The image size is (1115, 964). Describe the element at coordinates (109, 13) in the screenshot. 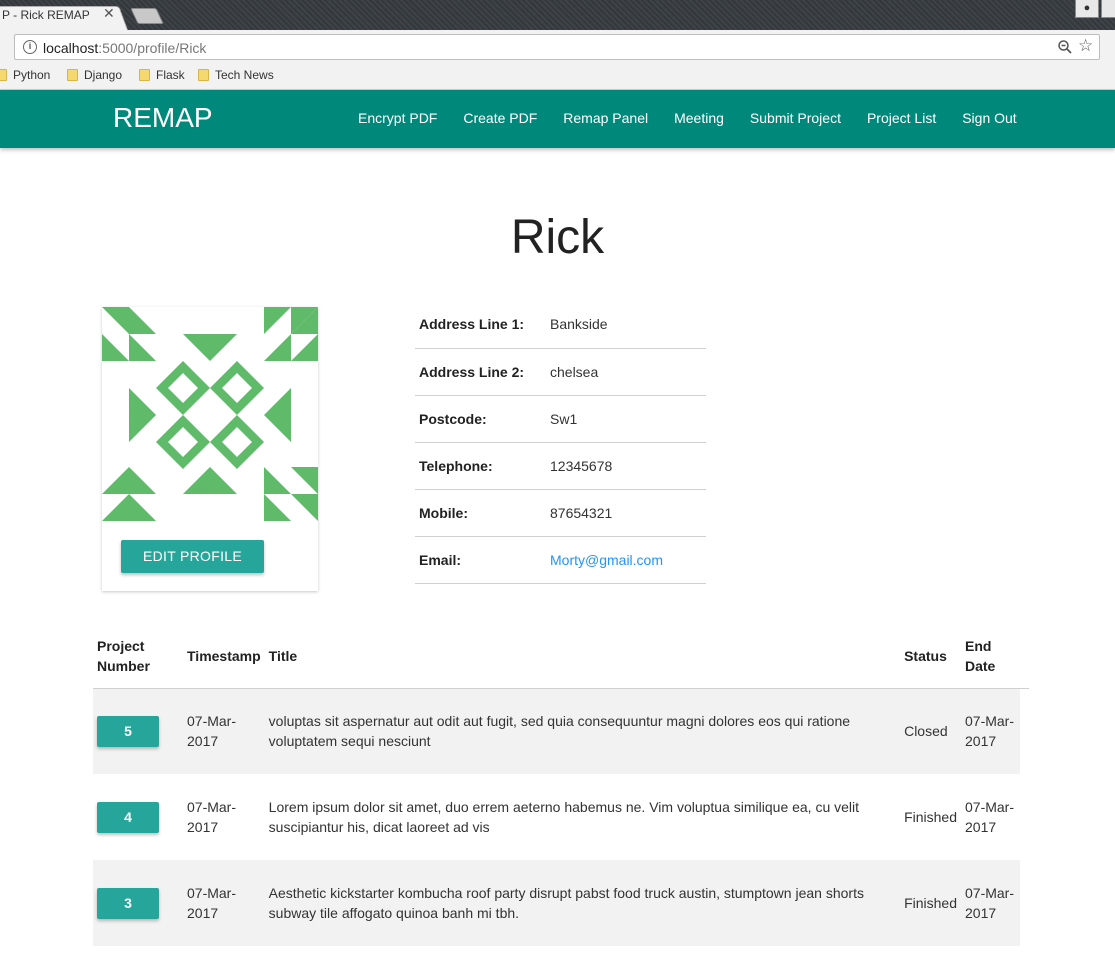

I see `tab-close-icon: ✕` at that location.